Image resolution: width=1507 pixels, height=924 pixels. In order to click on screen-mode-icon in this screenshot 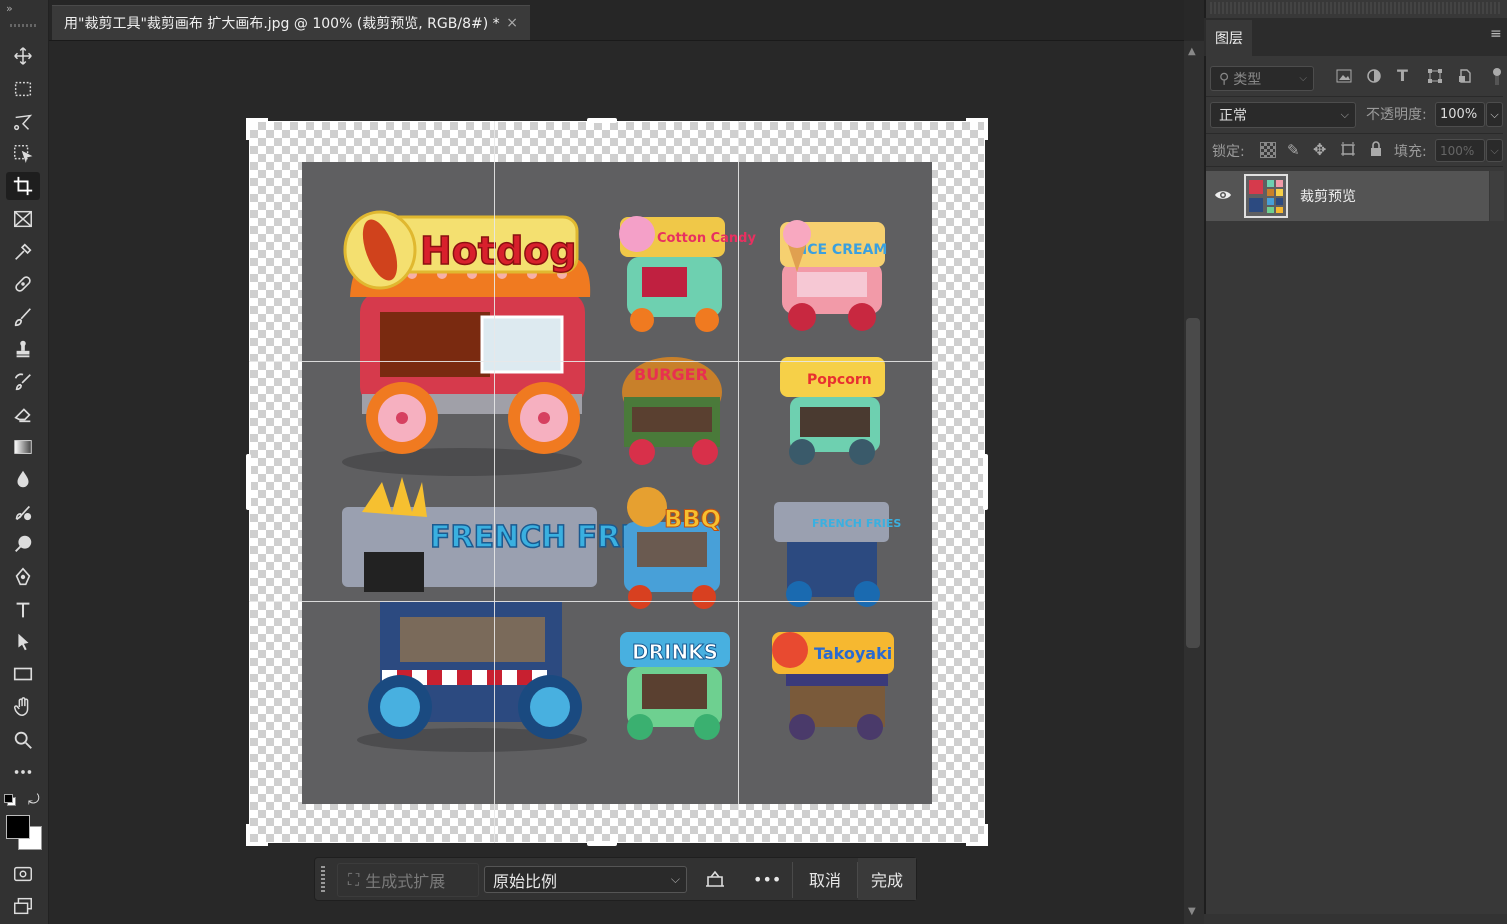, I will do `click(23, 906)`.